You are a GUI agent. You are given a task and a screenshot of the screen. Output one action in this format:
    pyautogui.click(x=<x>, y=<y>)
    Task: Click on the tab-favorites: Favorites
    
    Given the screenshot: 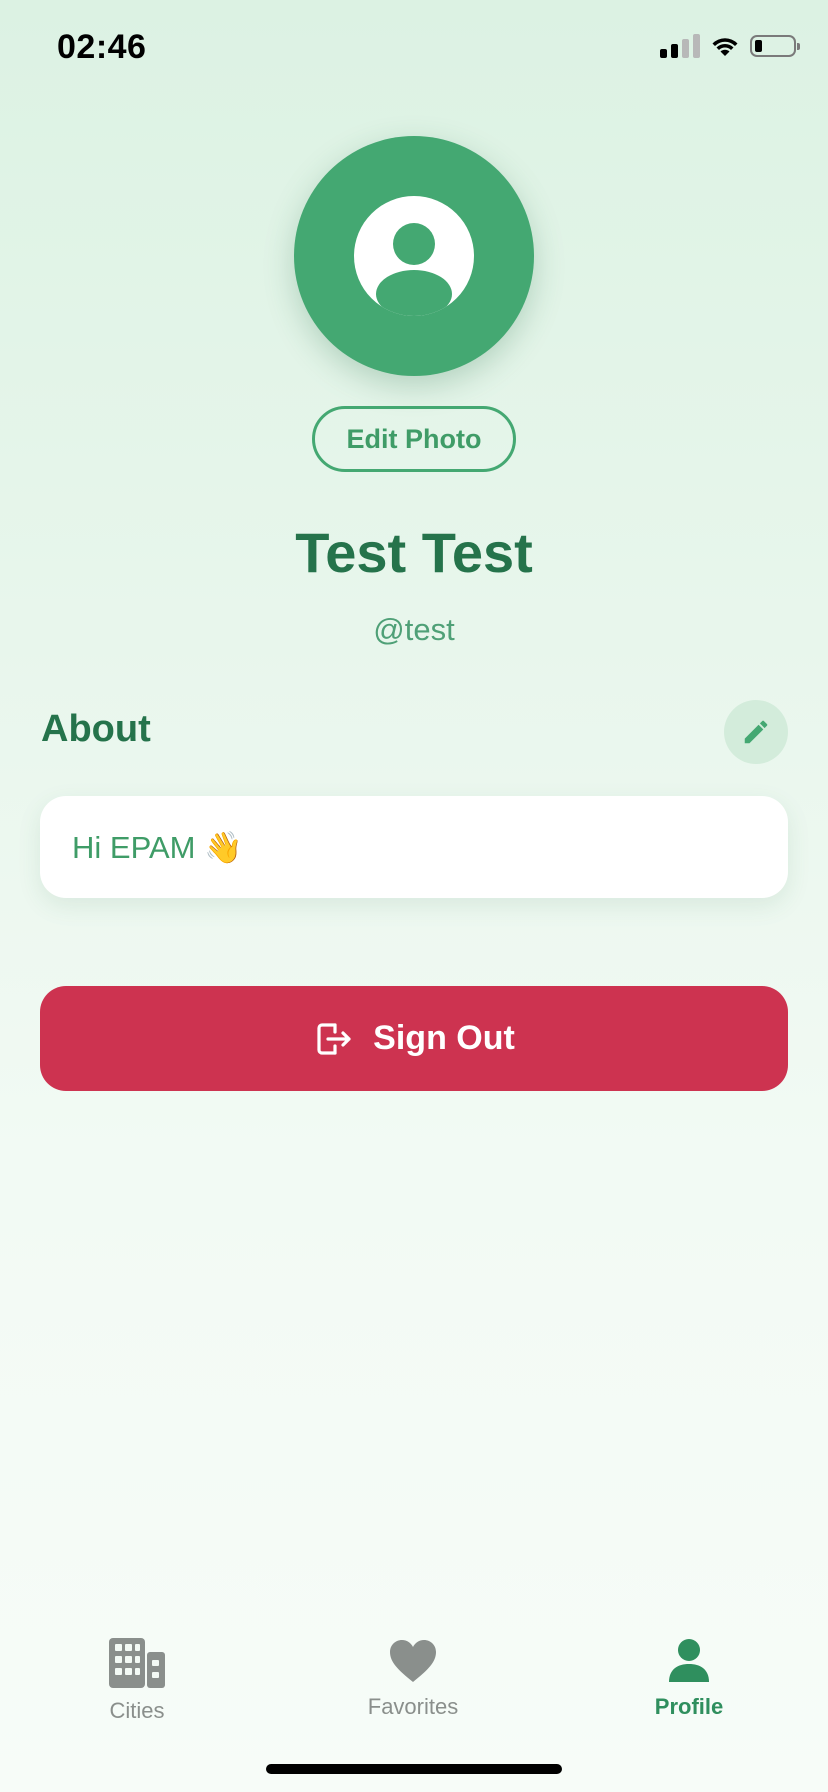 What is the action you would take?
    pyautogui.click(x=413, y=1679)
    